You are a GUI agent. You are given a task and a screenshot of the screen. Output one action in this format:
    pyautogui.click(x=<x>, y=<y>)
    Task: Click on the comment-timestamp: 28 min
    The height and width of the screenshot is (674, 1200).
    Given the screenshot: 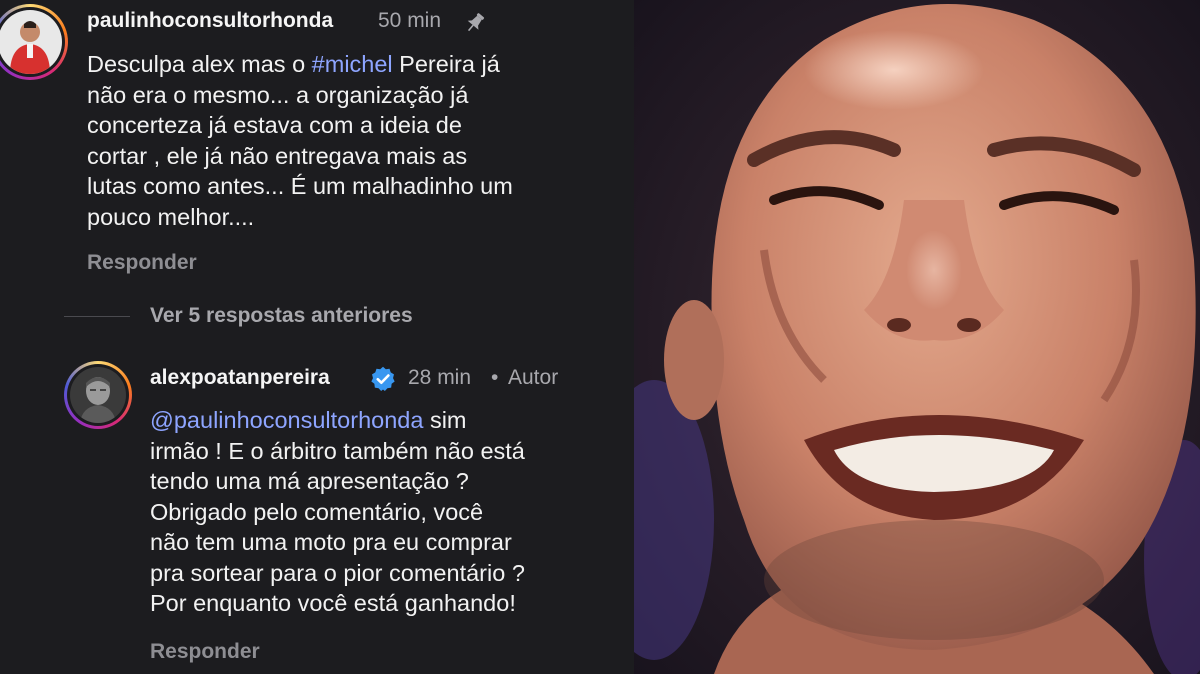 What is the action you would take?
    pyautogui.click(x=440, y=377)
    